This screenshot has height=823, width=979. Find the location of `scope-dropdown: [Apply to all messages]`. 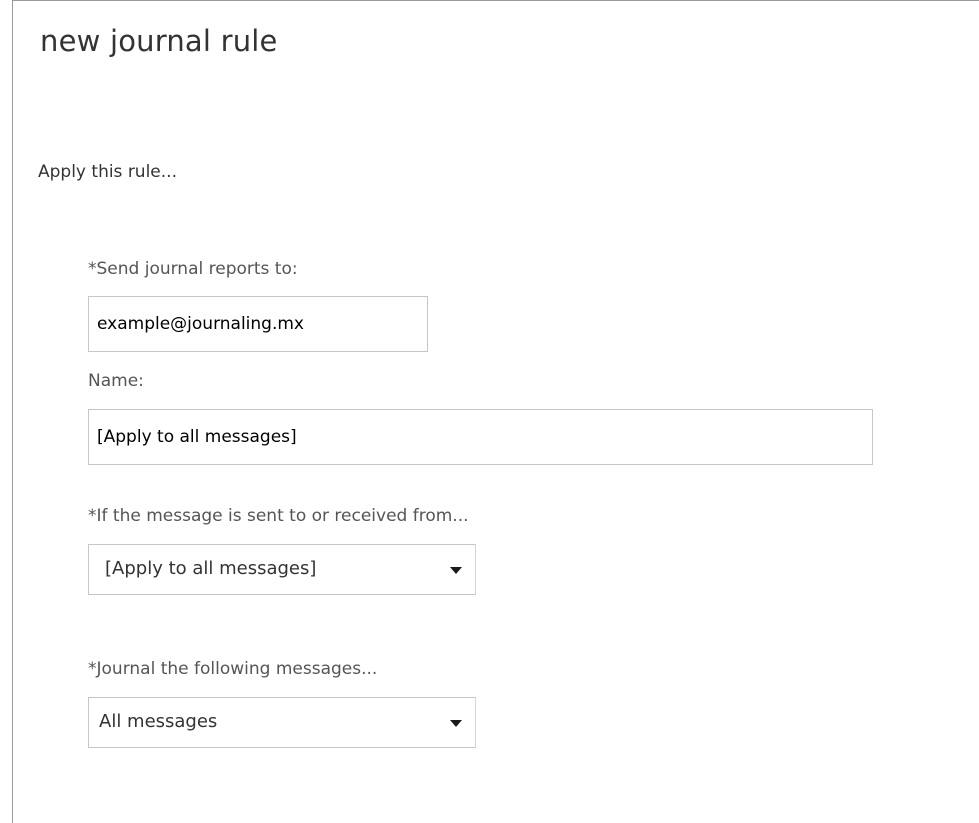

scope-dropdown: [Apply to all messages] is located at coordinates (282, 569).